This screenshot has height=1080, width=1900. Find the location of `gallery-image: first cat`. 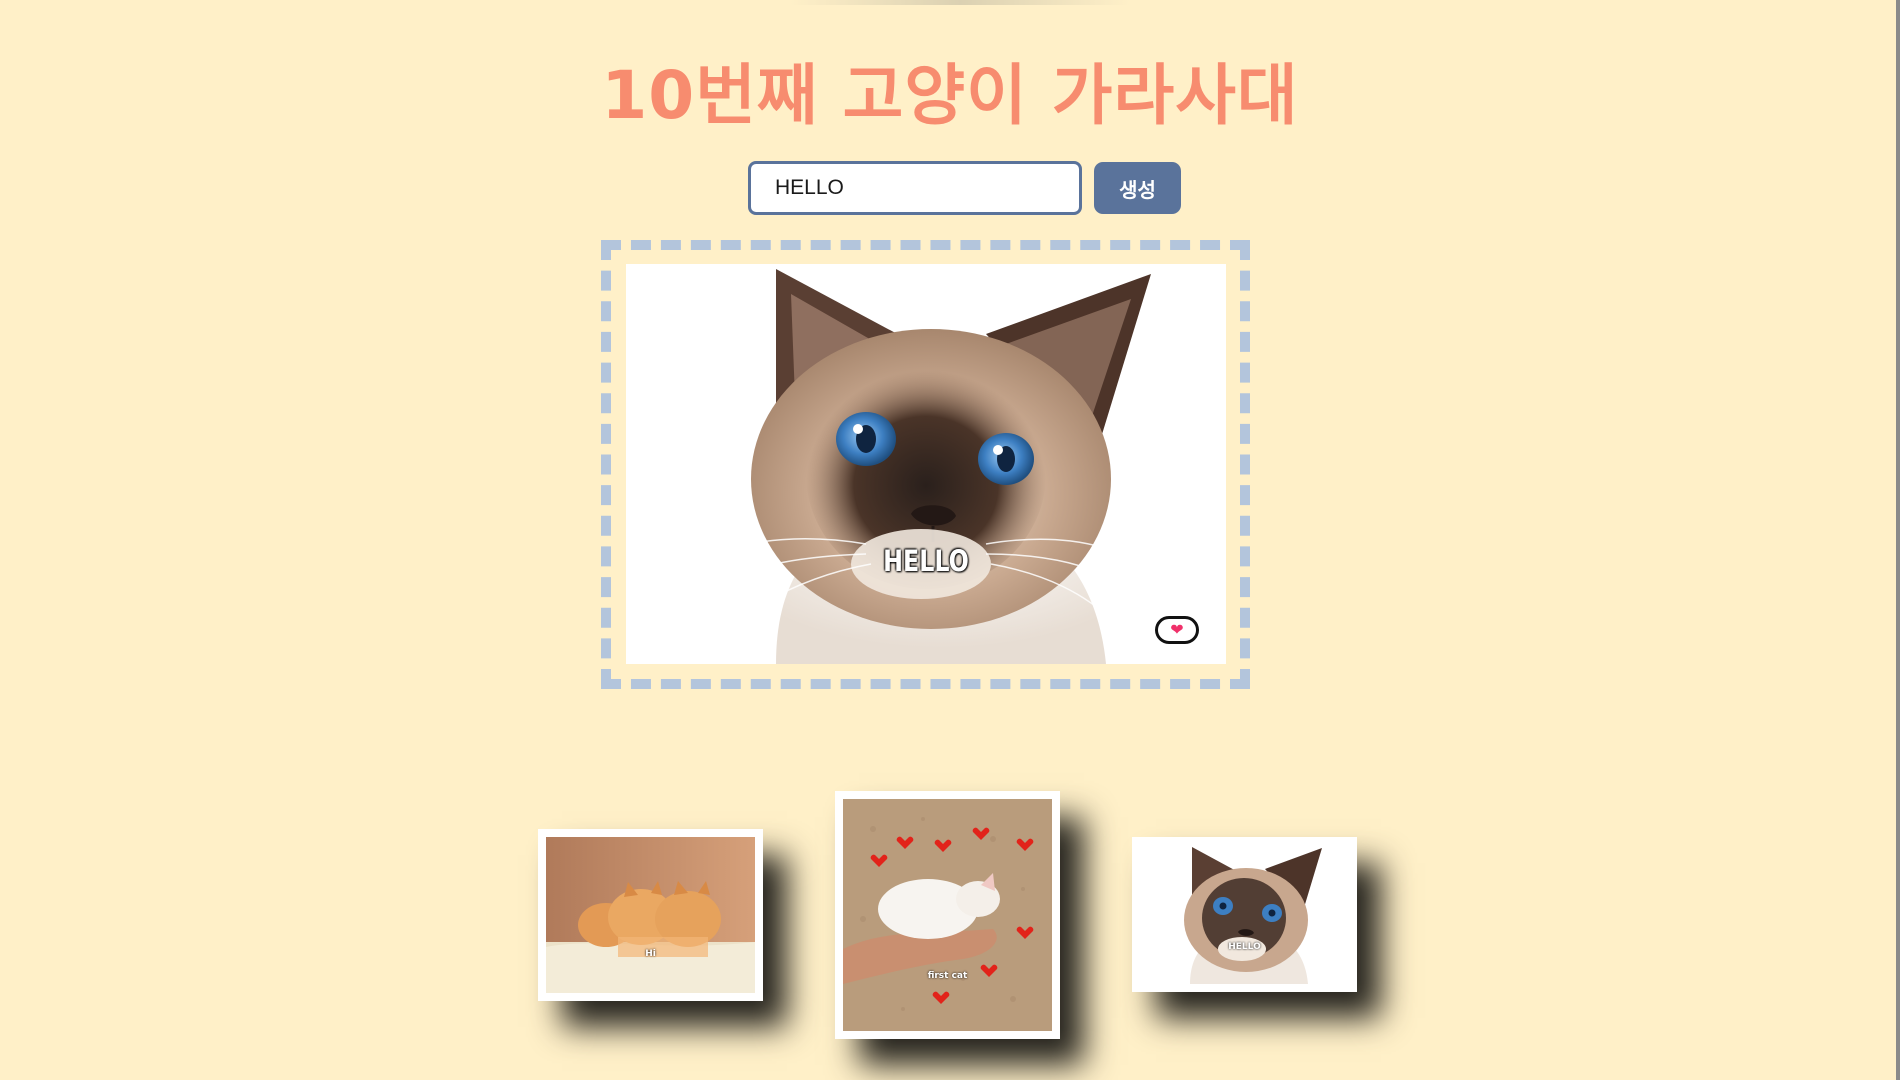

gallery-image: first cat is located at coordinates (947, 915).